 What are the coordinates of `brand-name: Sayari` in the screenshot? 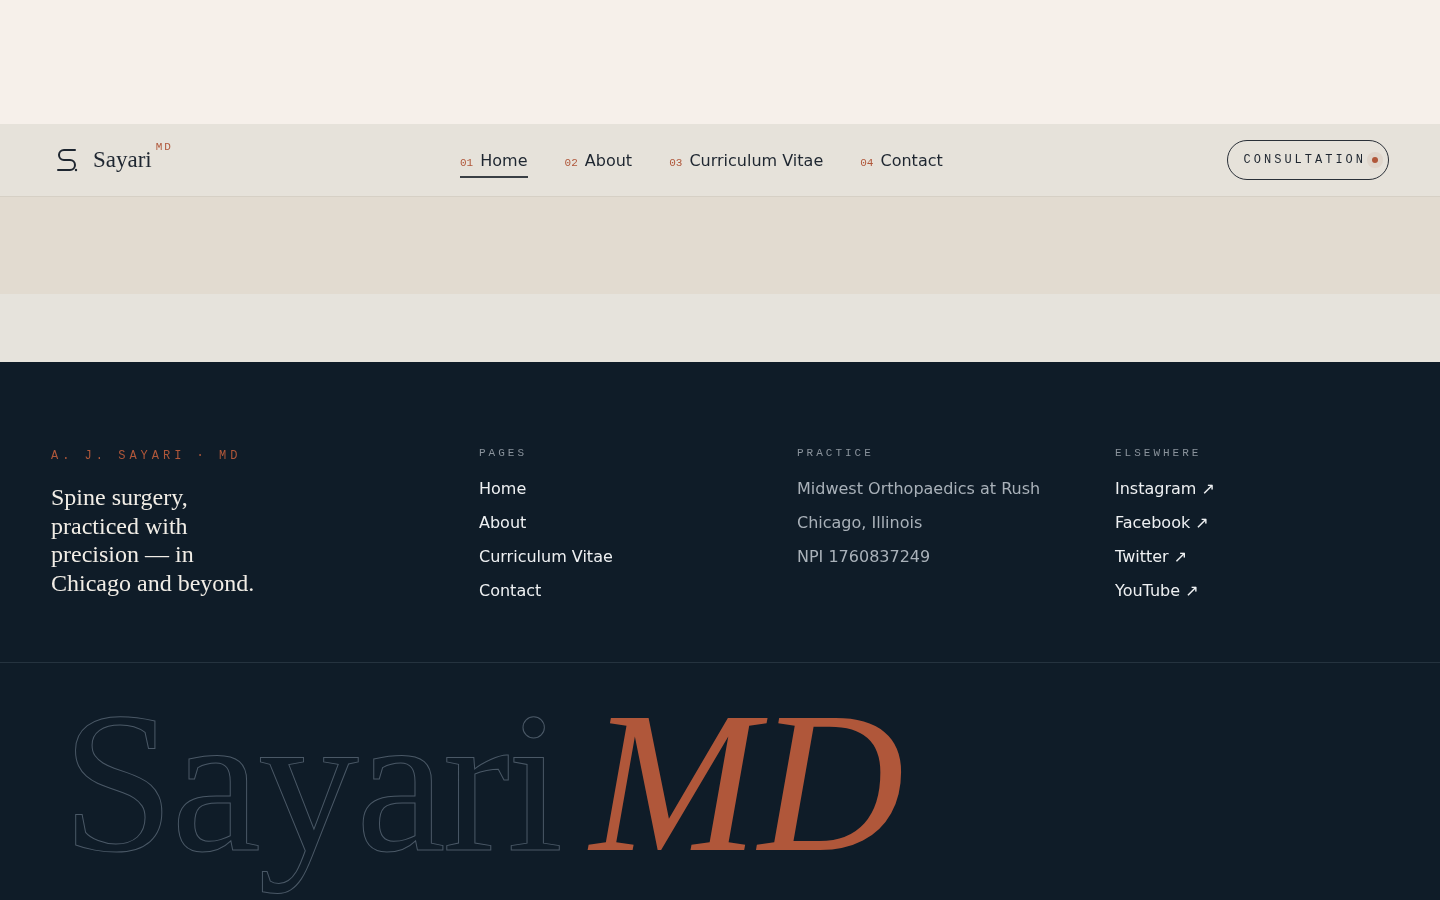 It's located at (122, 160).